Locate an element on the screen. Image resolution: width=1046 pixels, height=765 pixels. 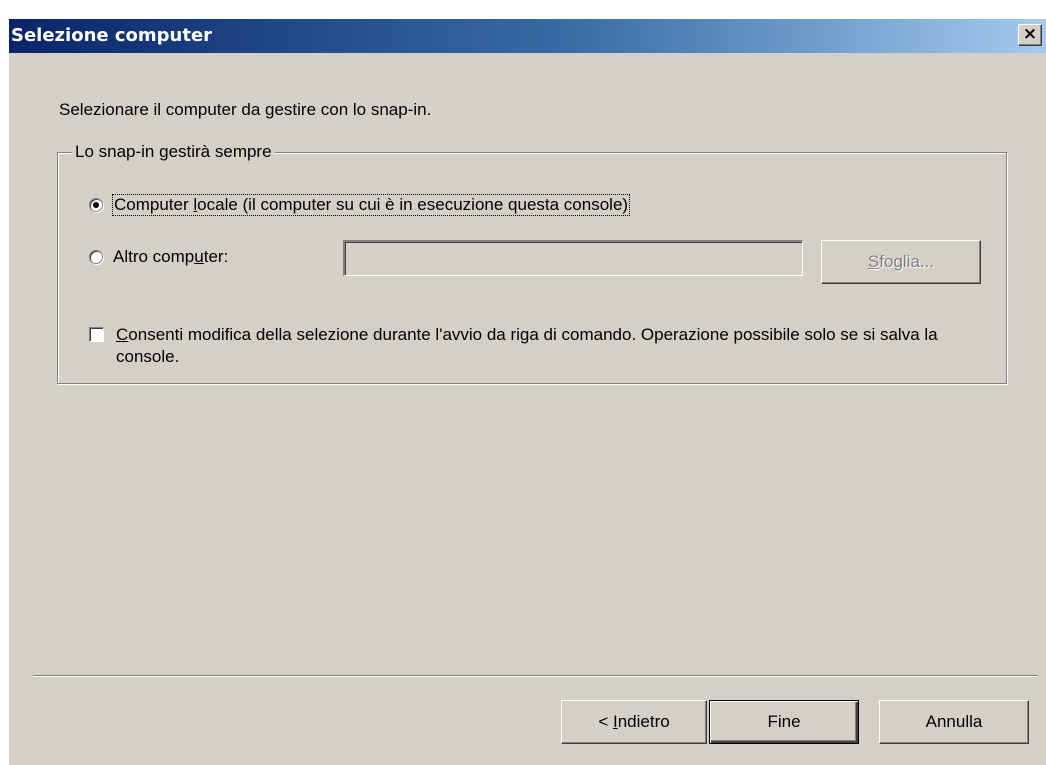
cancel-button-label: Annulla is located at coordinates (954, 721).